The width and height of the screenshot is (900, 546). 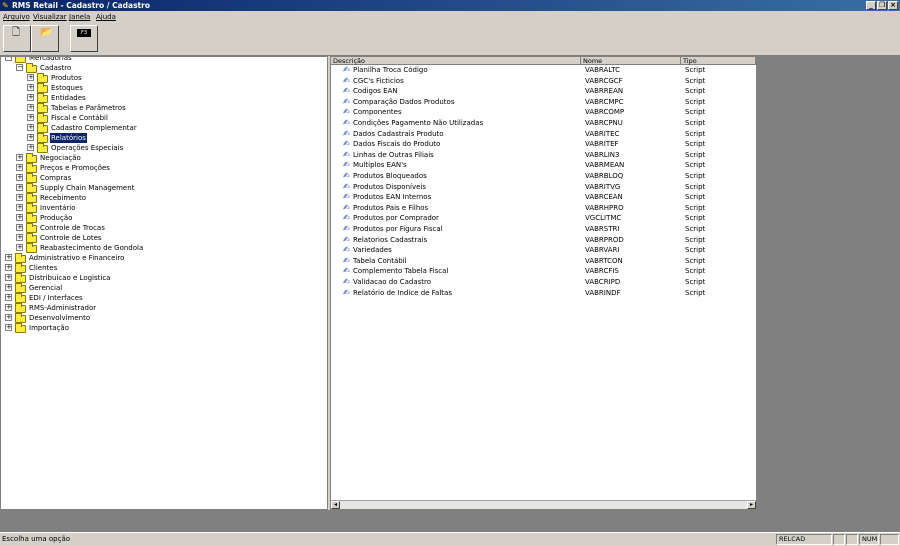 What do you see at coordinates (543, 134) in the screenshot?
I see `list-row: ✍ Dados Cadastrais Produto VABRITEC Script` at bounding box center [543, 134].